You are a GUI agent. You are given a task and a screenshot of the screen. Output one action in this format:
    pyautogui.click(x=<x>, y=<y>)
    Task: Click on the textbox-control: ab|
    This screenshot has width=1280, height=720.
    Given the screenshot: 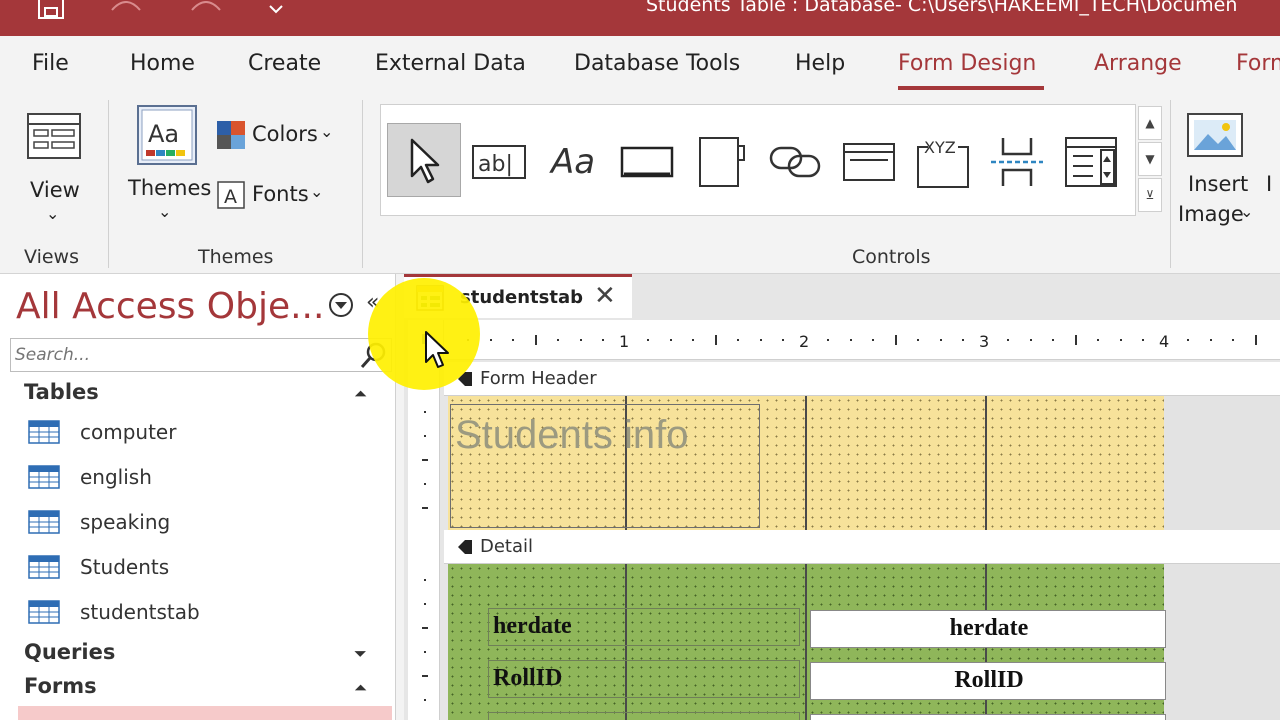 What is the action you would take?
    pyautogui.click(x=499, y=162)
    